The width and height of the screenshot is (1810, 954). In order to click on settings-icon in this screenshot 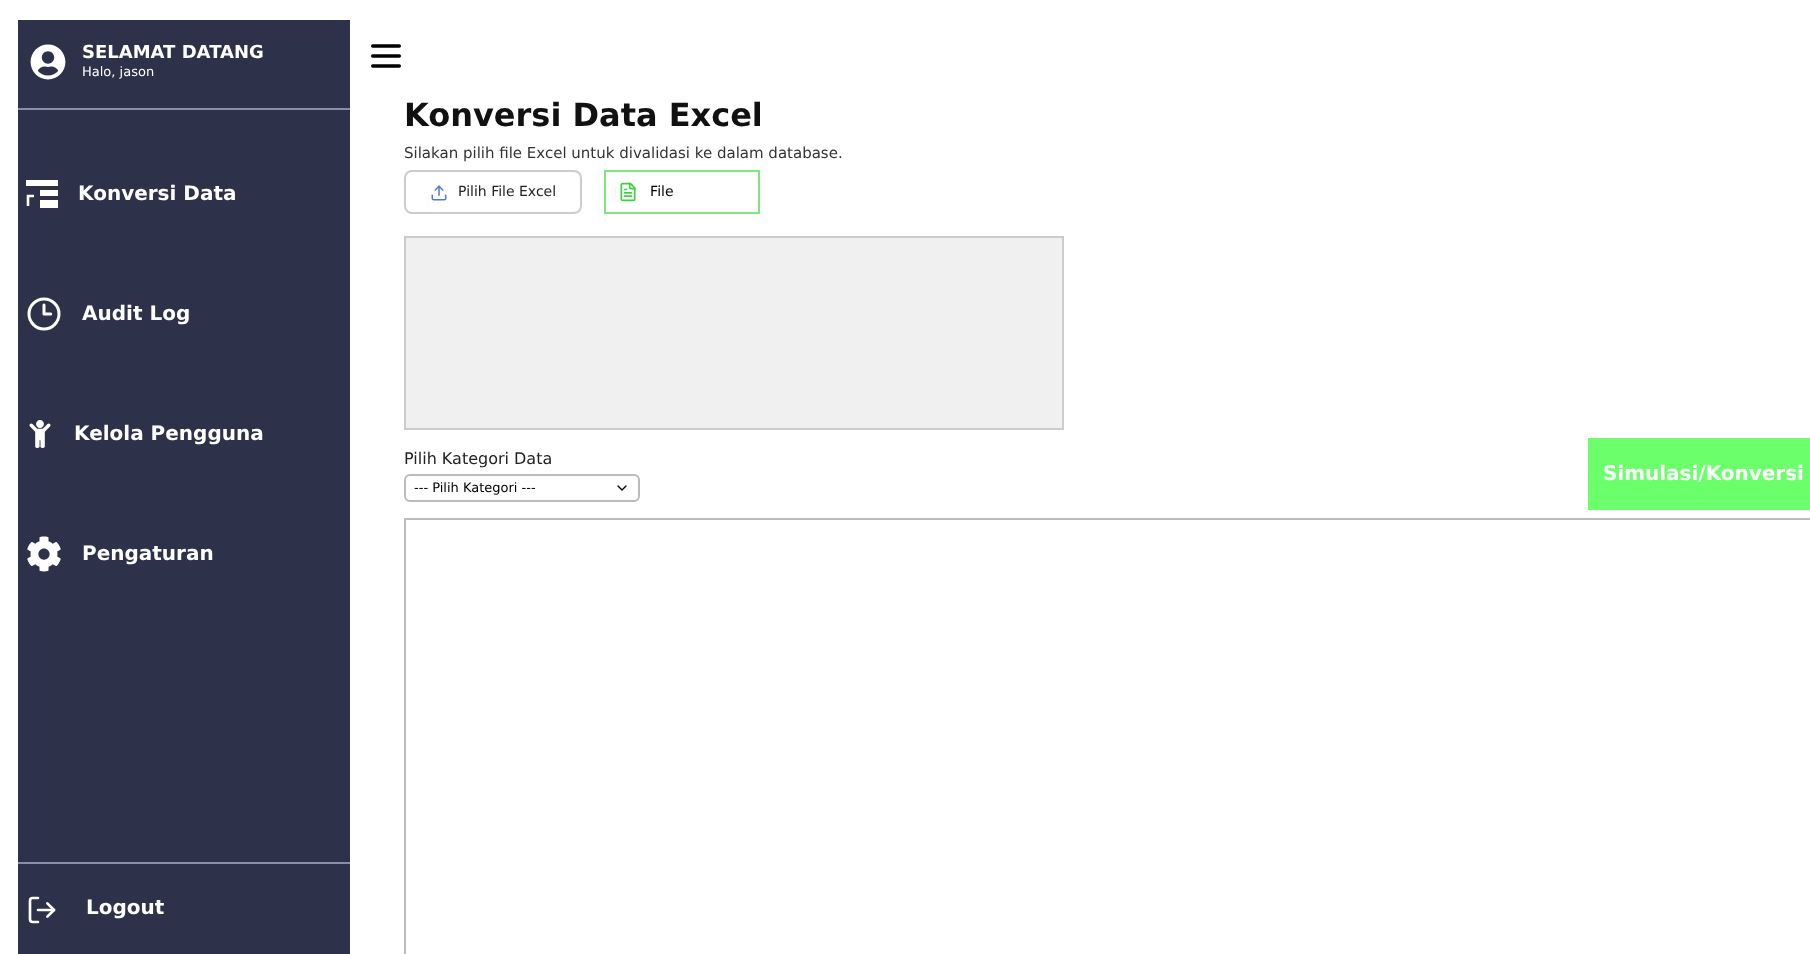, I will do `click(44, 554)`.